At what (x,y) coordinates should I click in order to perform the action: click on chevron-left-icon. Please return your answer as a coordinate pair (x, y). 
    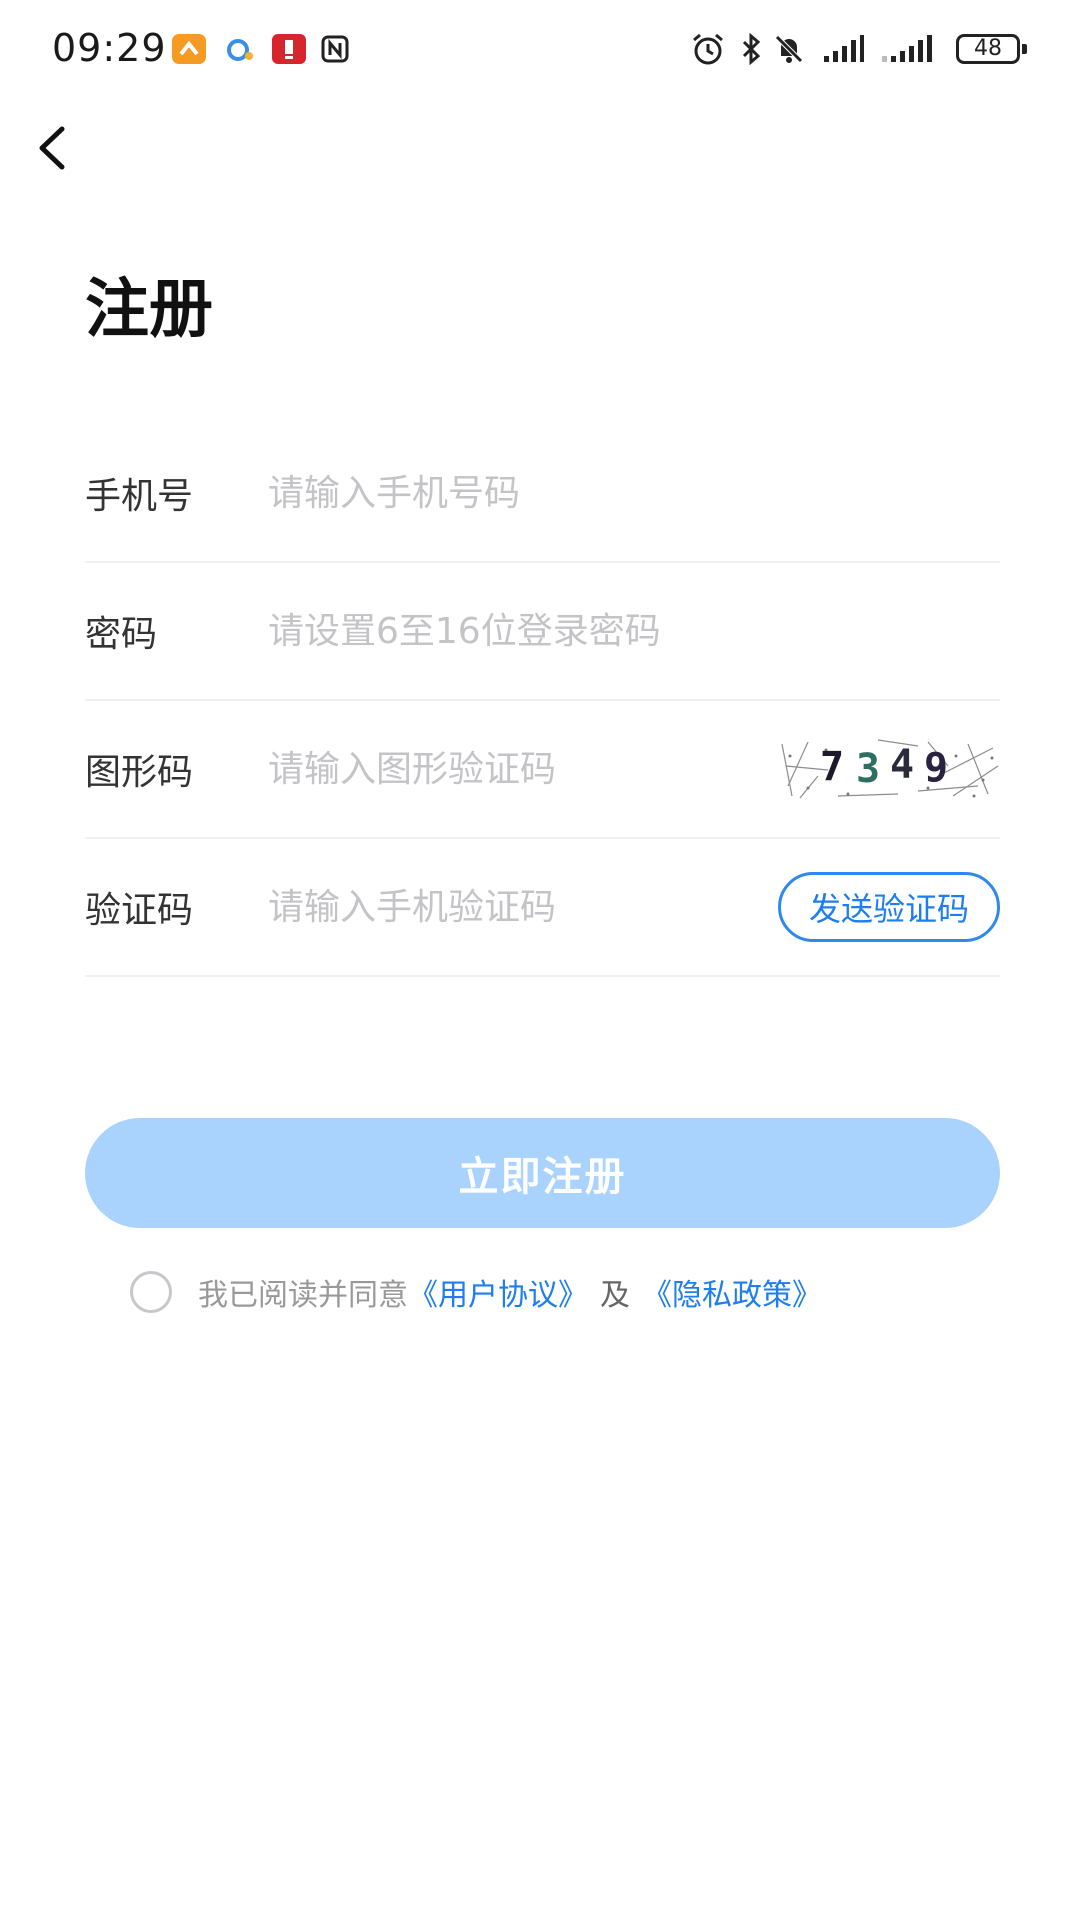
    Looking at the image, I should click on (52, 148).